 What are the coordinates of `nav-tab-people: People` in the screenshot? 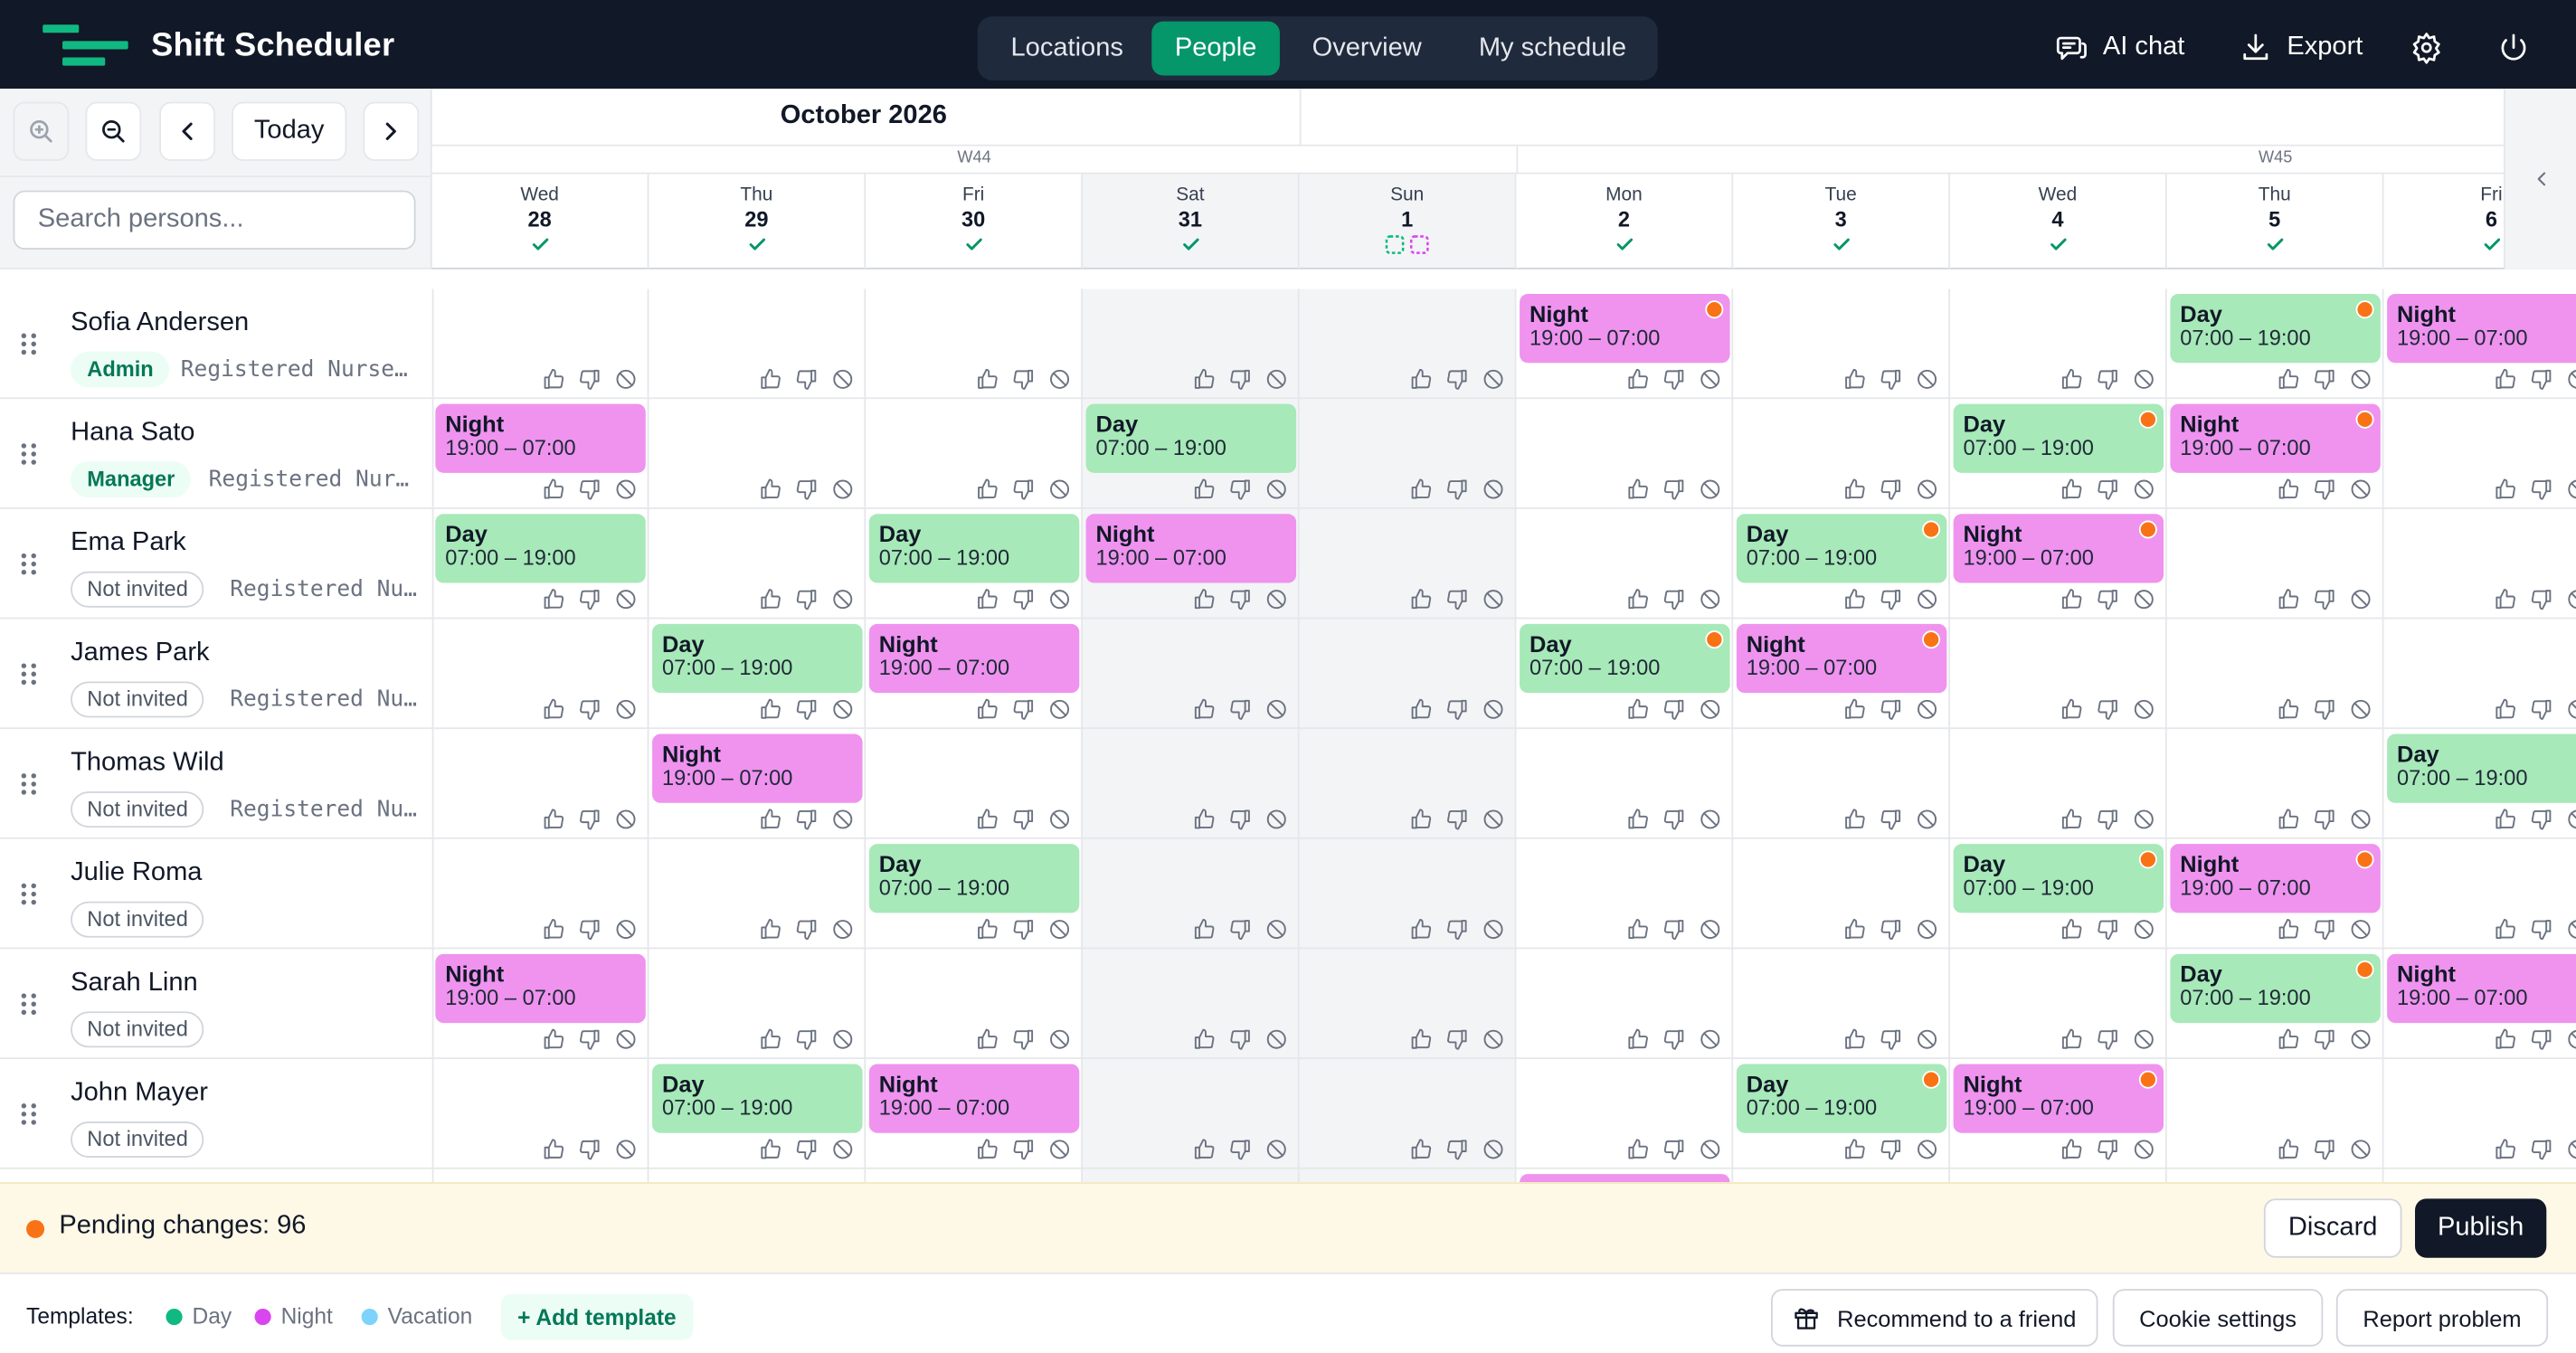 It's located at (1215, 48).